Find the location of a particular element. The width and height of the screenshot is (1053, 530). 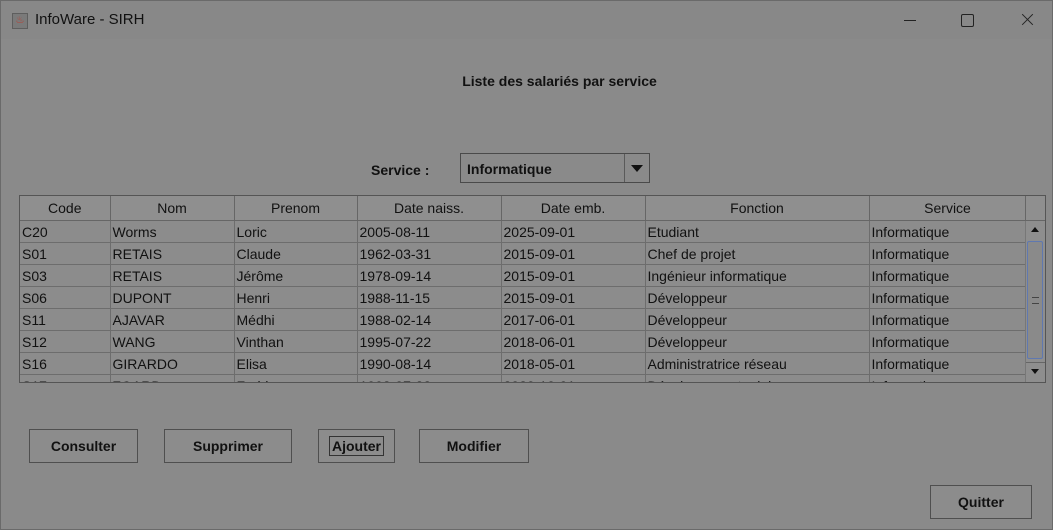

cell-nom: AJAVAR is located at coordinates (172, 319).